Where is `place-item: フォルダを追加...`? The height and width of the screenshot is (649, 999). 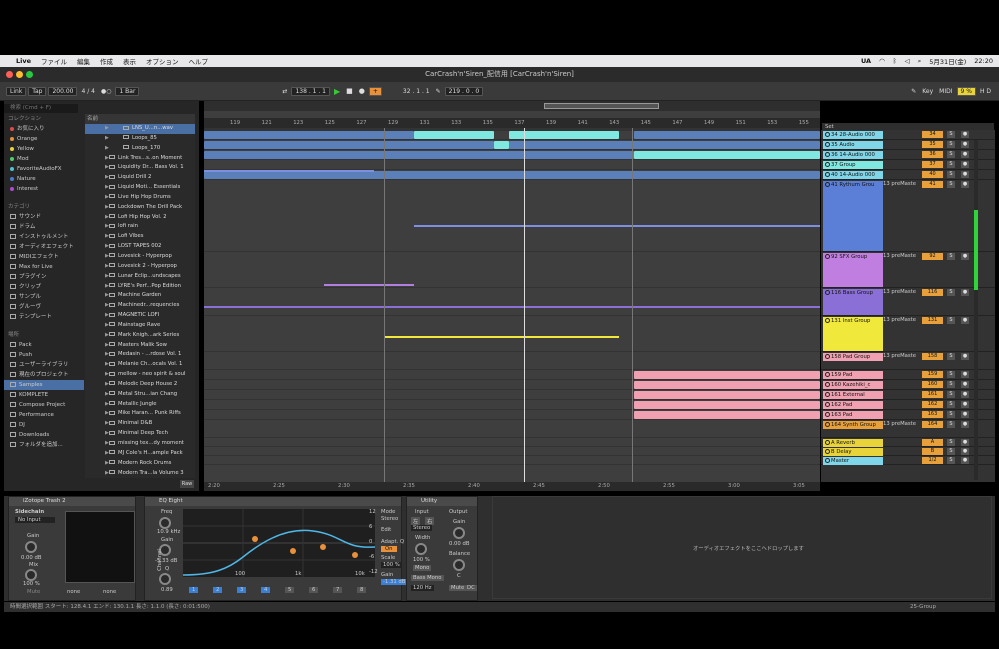
place-item: フォルダを追加... is located at coordinates (44, 445).